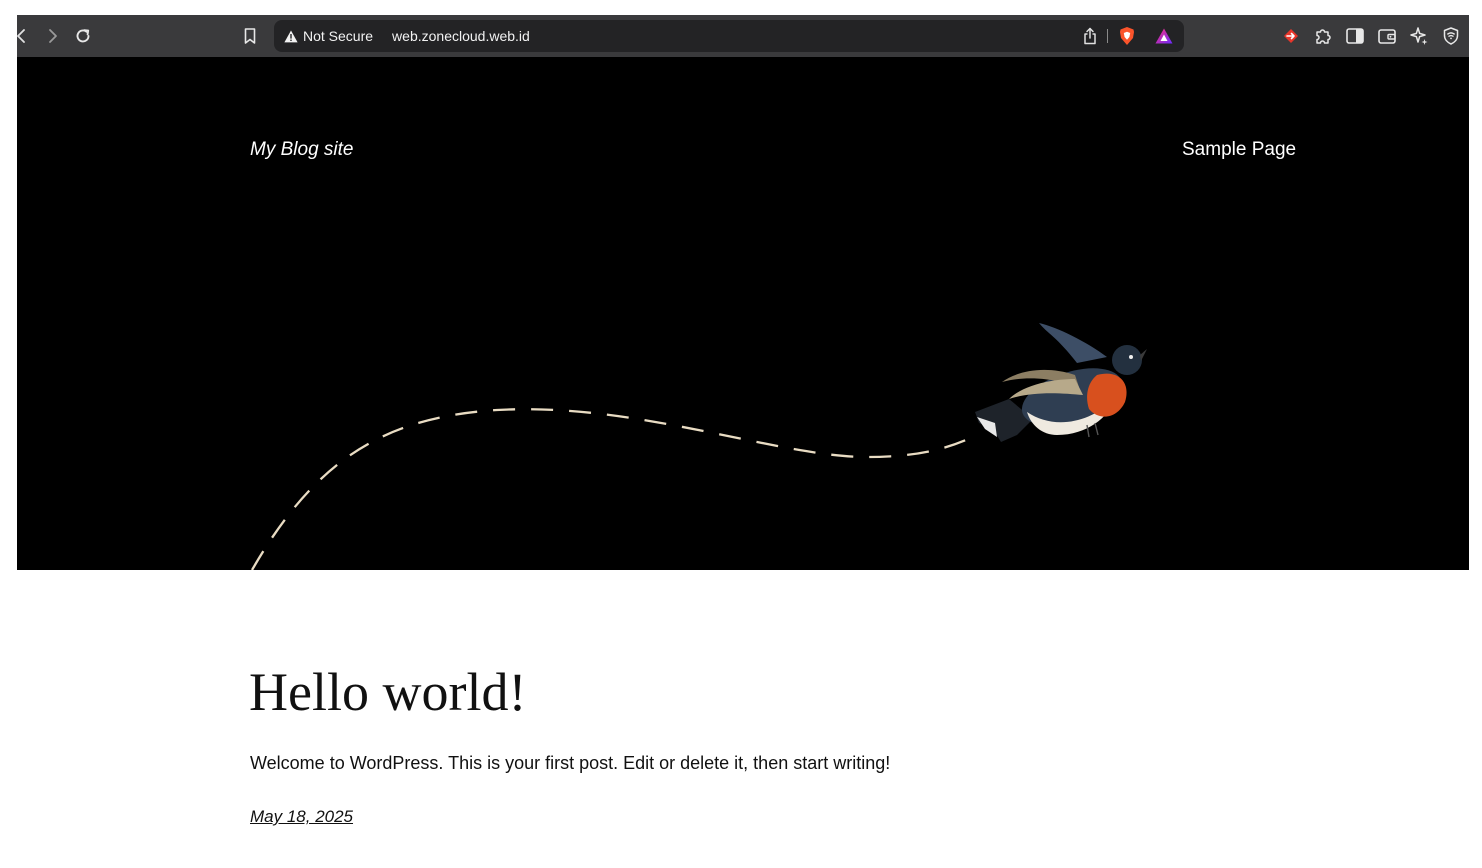 The height and width of the screenshot is (868, 1482). Describe the element at coordinates (729, 36) in the screenshot. I see `address-bar: Not Secure web.zonecloud.web.id` at that location.